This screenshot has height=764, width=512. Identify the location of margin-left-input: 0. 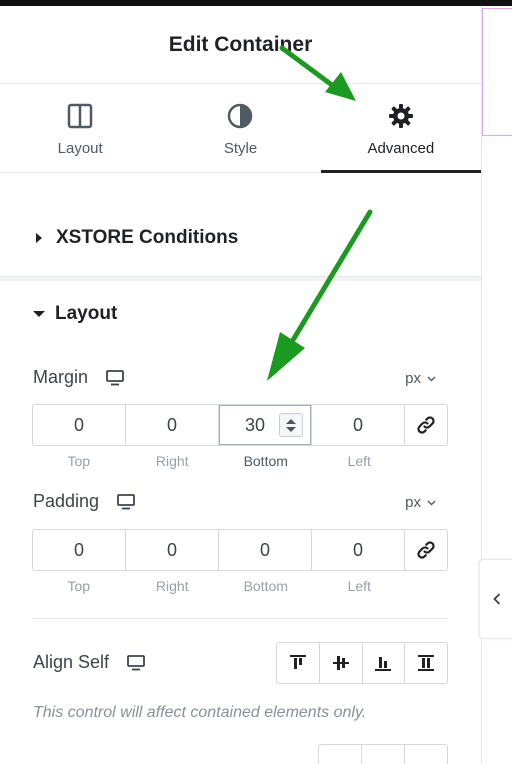
(358, 425).